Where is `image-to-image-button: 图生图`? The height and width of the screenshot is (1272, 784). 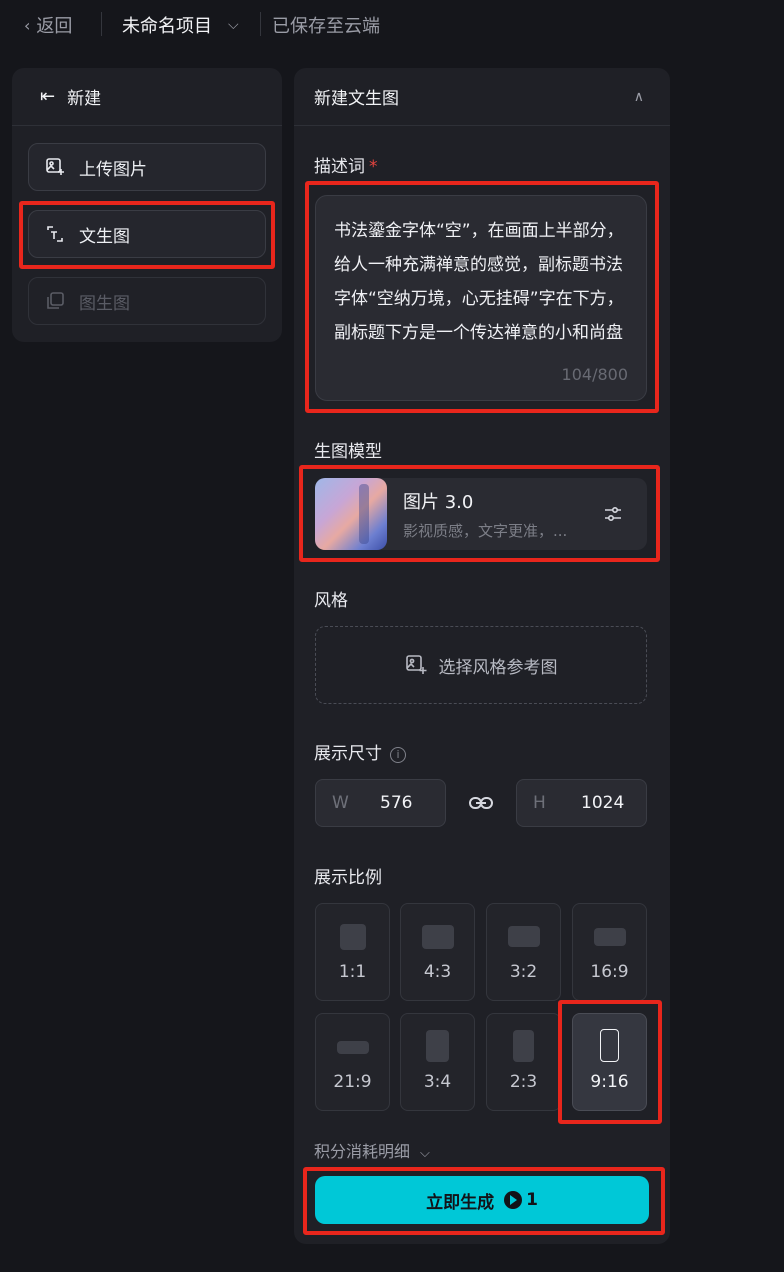
image-to-image-button: 图生图 is located at coordinates (147, 301).